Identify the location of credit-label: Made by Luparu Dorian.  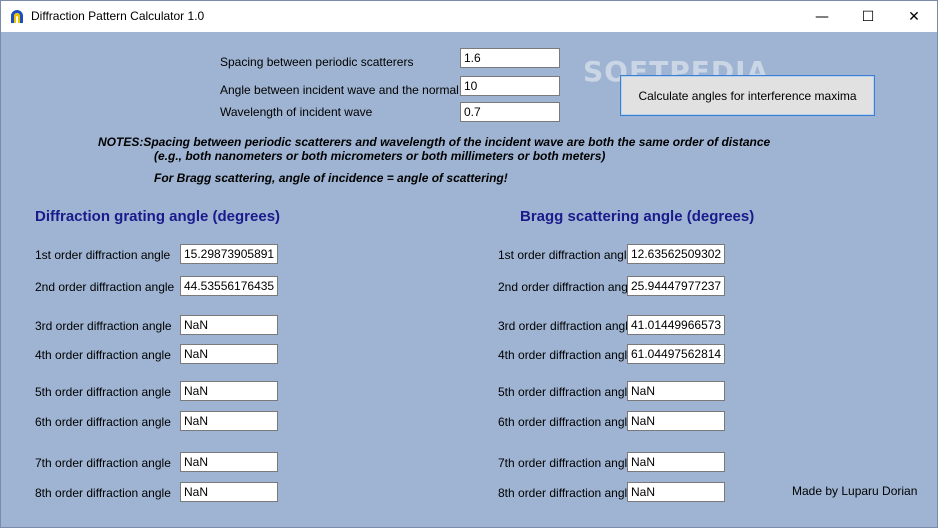
(855, 491).